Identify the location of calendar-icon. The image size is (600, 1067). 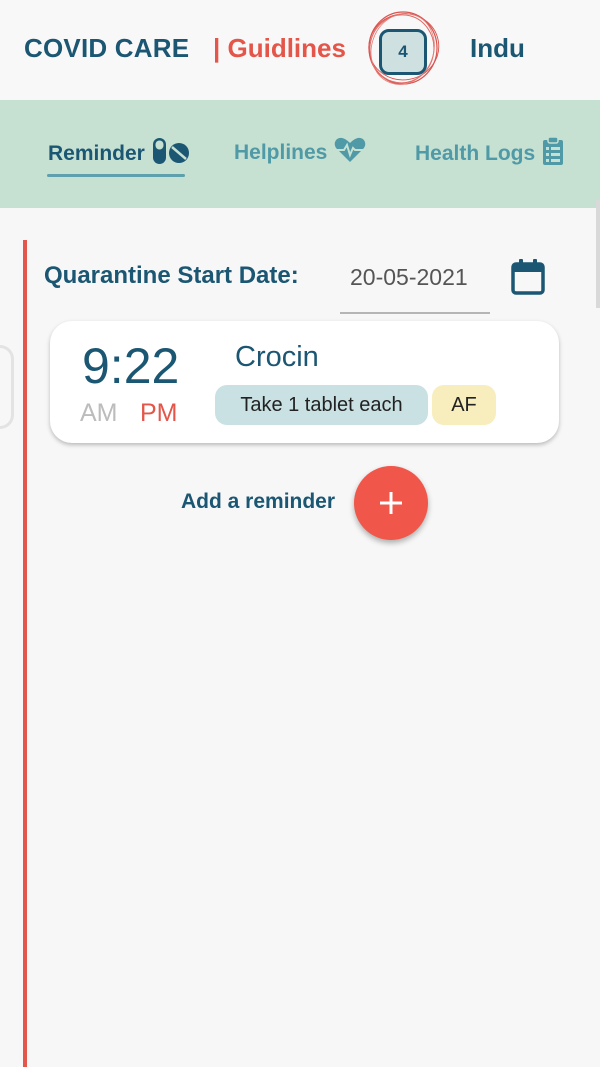
(528, 277).